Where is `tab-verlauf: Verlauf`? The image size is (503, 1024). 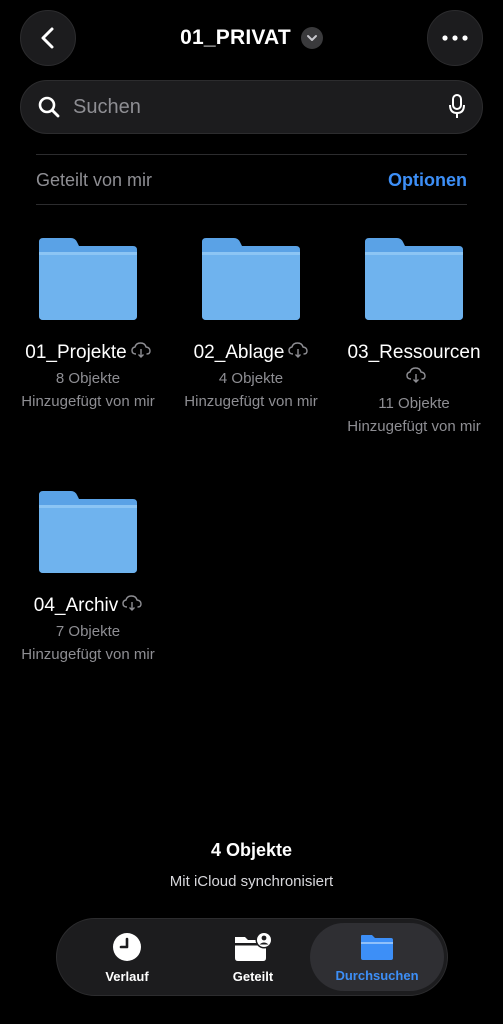 tab-verlauf: Verlauf is located at coordinates (127, 957).